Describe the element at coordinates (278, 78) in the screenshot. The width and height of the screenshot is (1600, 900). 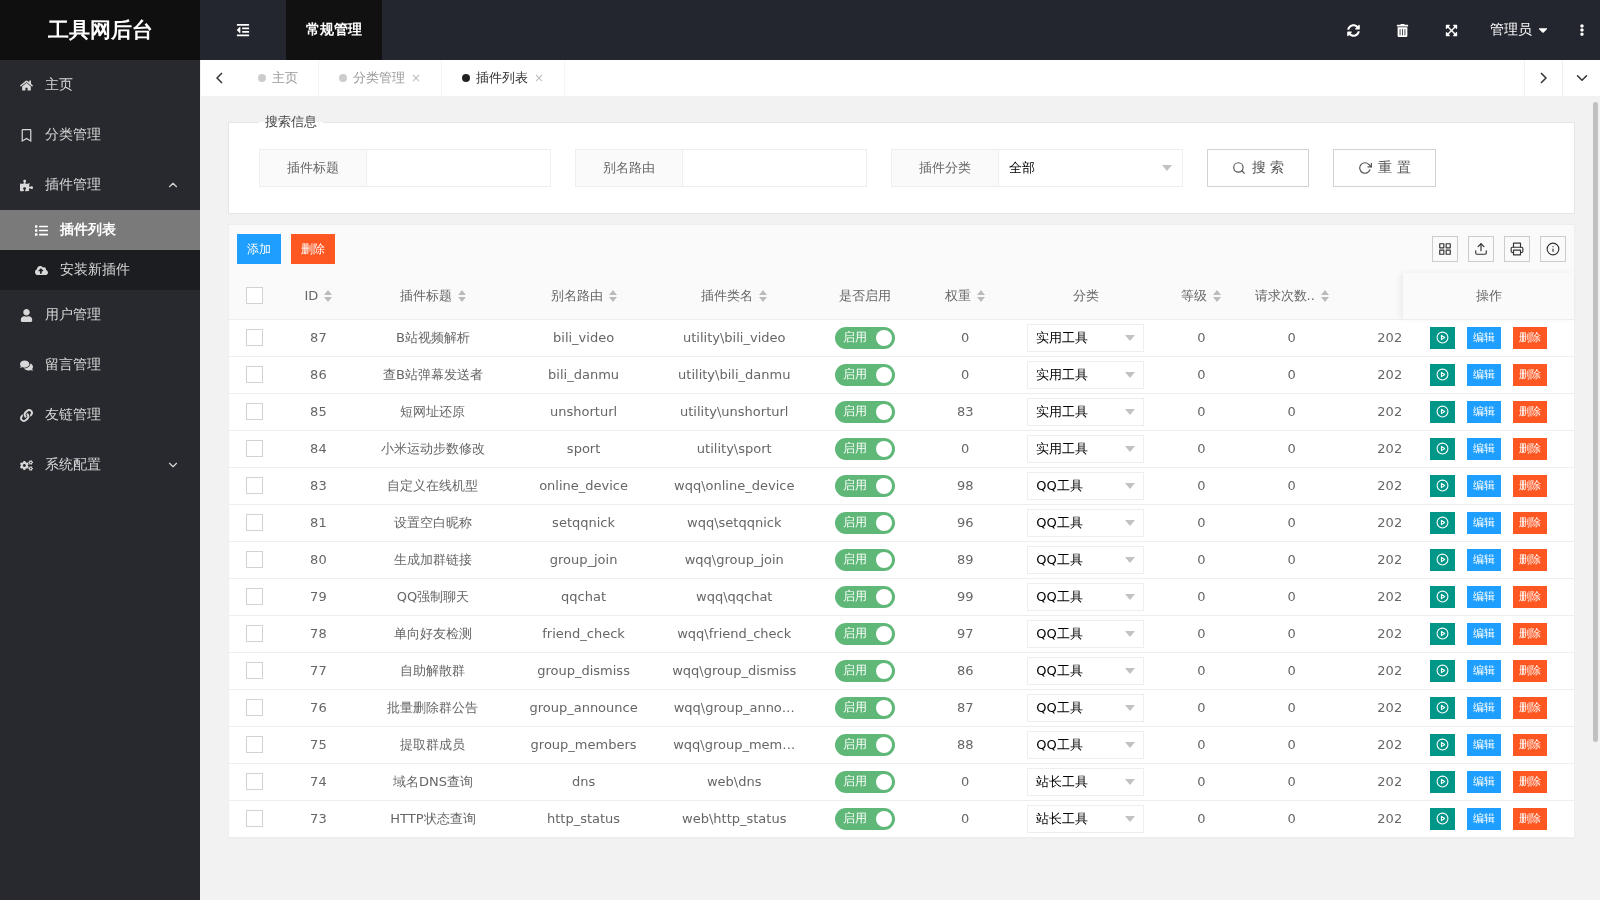
I see `page-tab: 主页` at that location.